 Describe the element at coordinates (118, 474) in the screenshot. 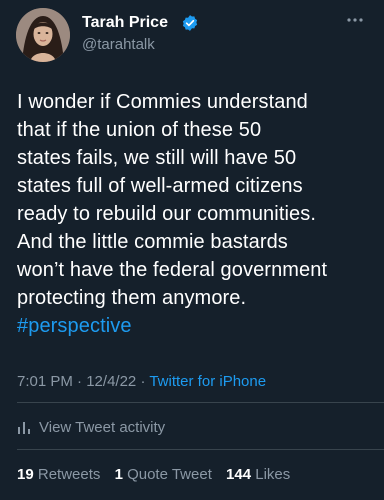

I see `quotes-count: 1` at that location.